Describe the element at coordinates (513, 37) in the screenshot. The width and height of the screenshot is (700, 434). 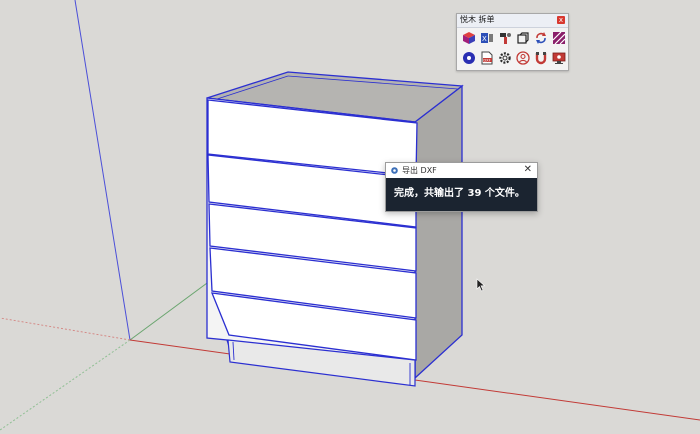
I see `toolbar-row-1: X` at that location.